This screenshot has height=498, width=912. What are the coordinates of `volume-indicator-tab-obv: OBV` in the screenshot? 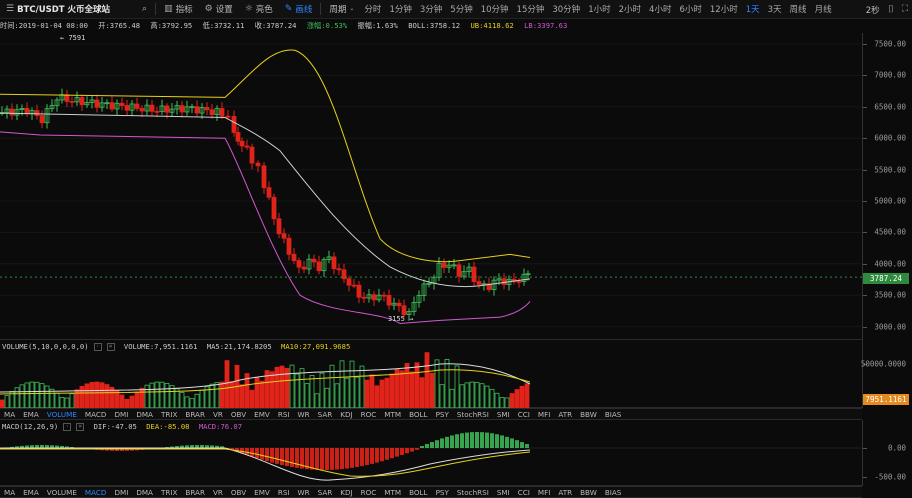 It's located at (238, 414).